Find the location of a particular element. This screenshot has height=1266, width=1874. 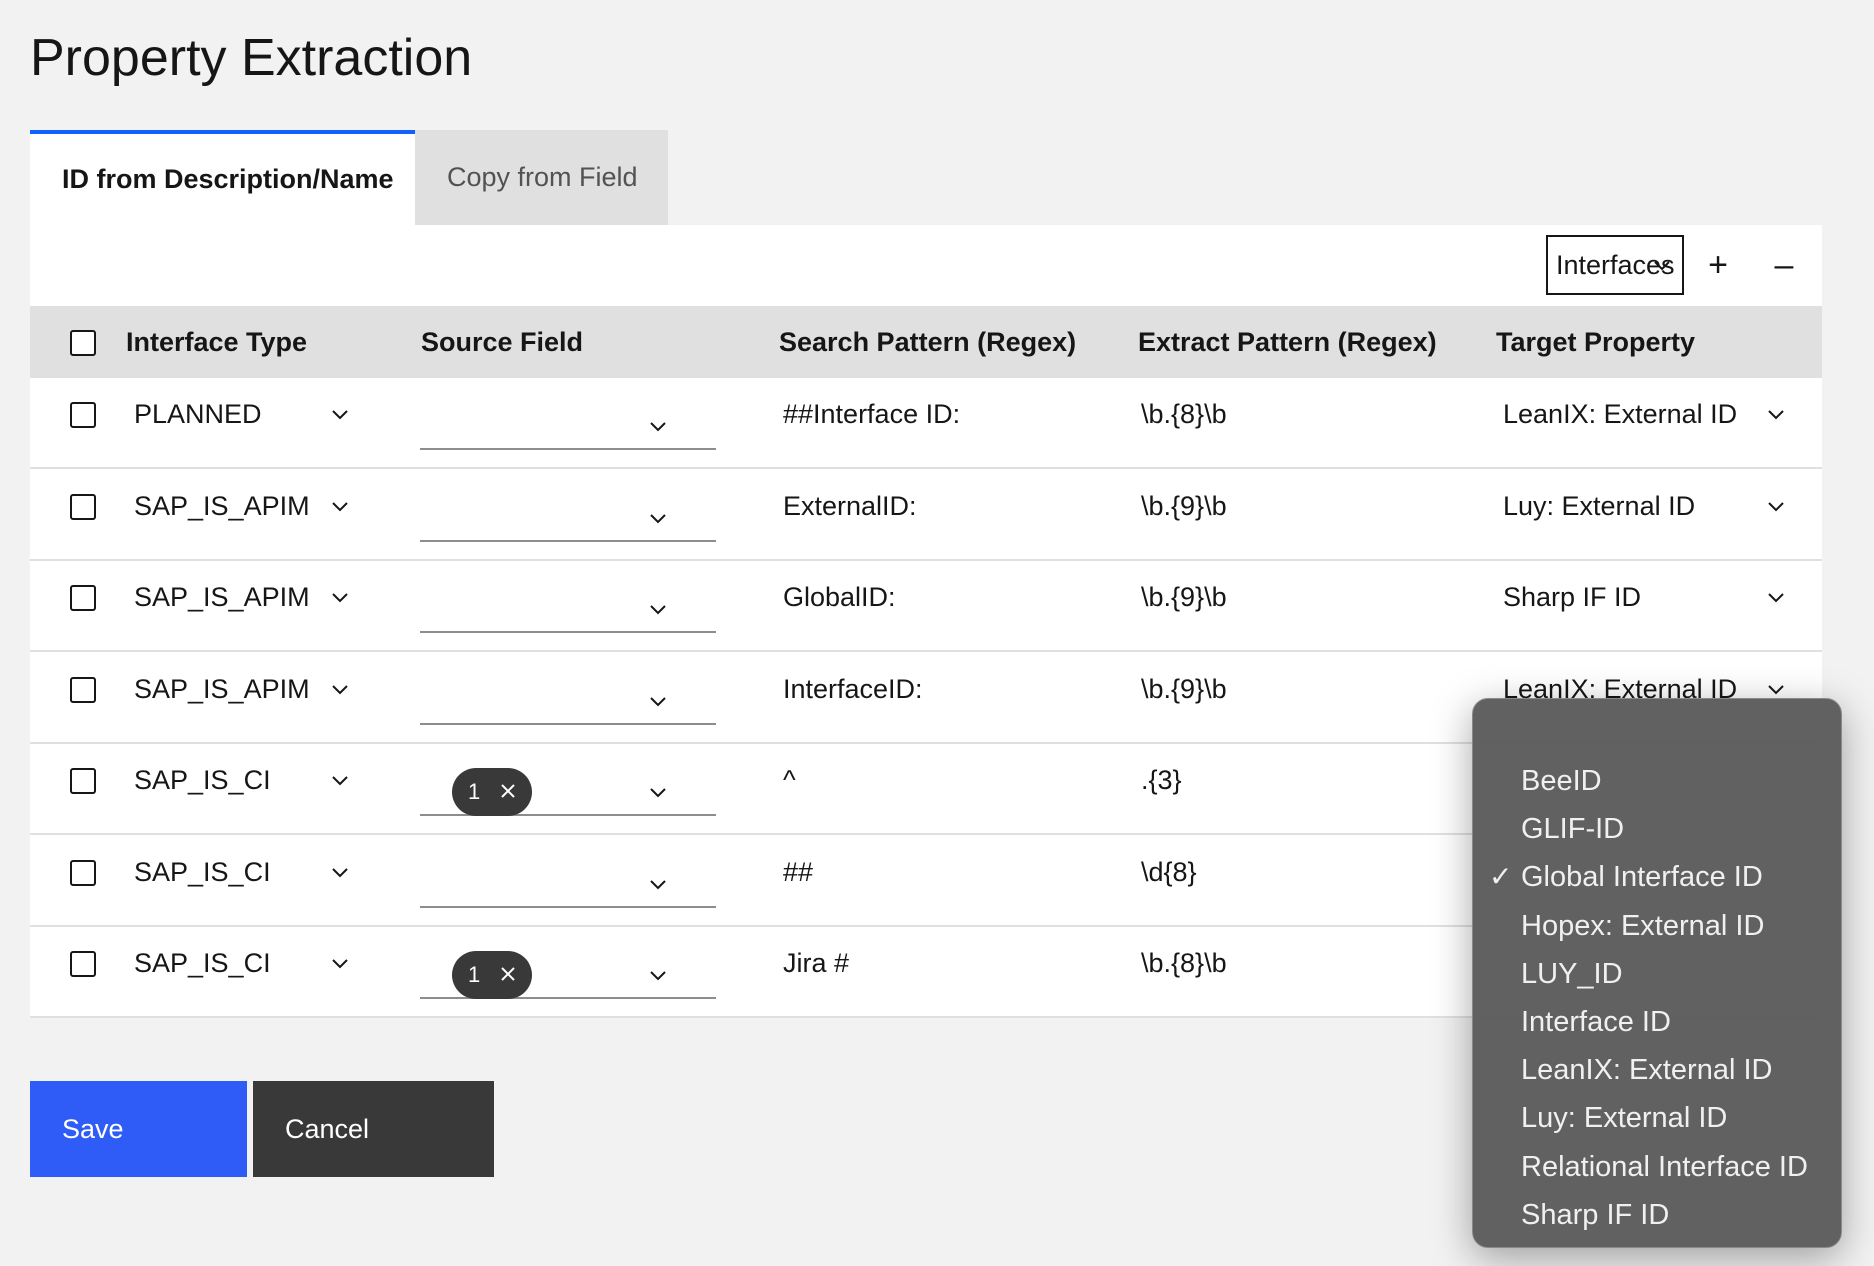

extract-pattern-value: \d{8} is located at coordinates (1169, 871).